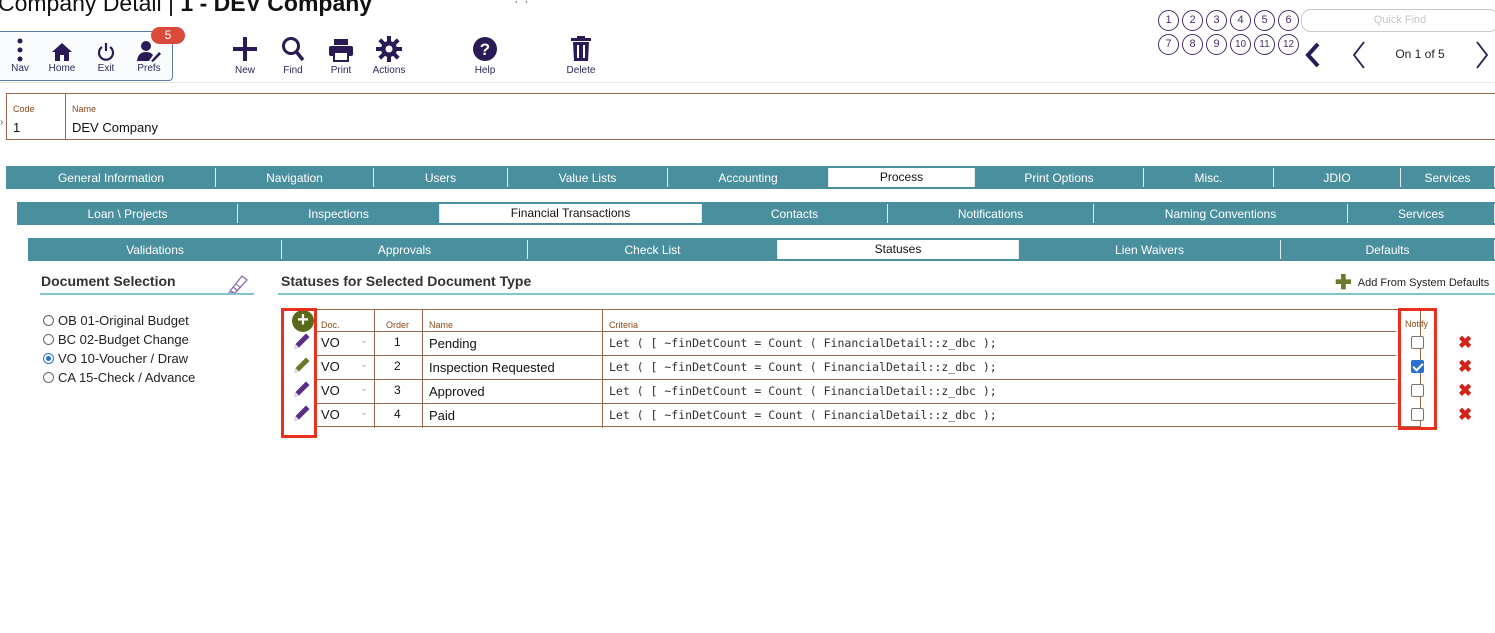 The height and width of the screenshot is (633, 1495). I want to click on shortcut-button-9: 9, so click(1216, 44).